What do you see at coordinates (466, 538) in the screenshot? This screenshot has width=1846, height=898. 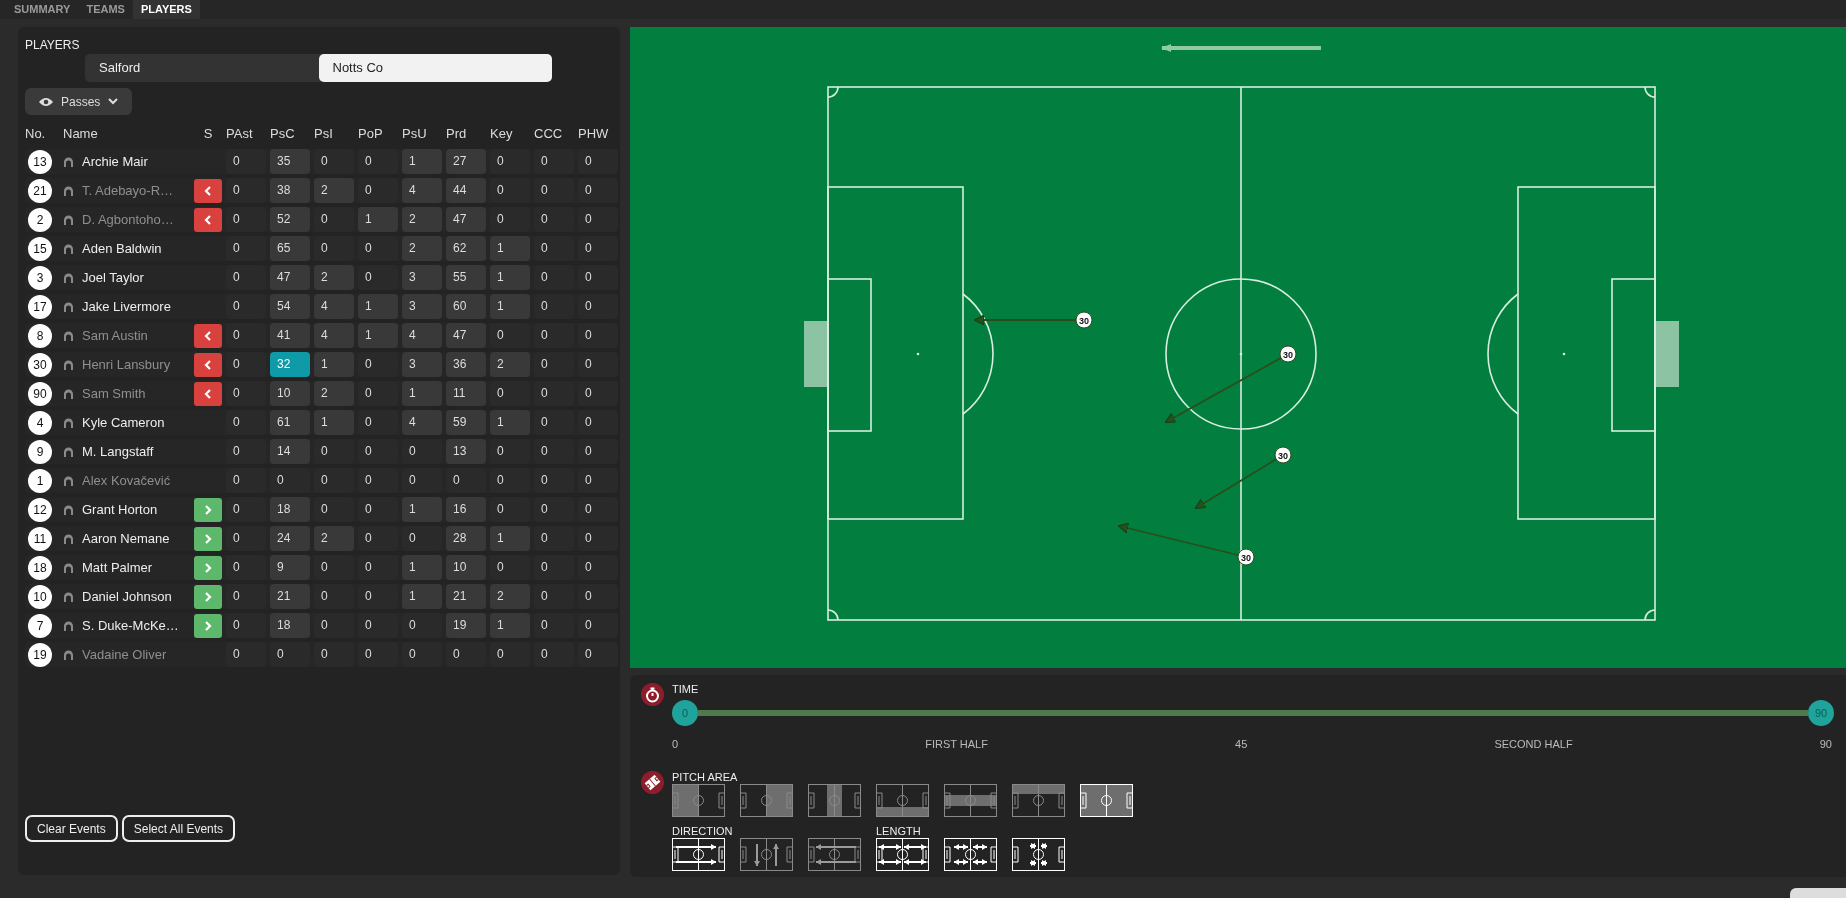 I see `stat-cell: 28` at bounding box center [466, 538].